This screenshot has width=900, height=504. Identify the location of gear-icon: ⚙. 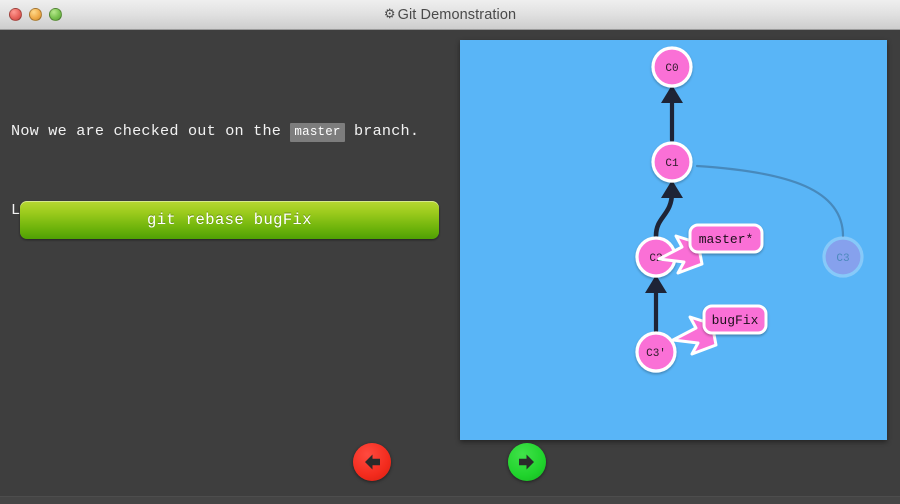
(389, 13).